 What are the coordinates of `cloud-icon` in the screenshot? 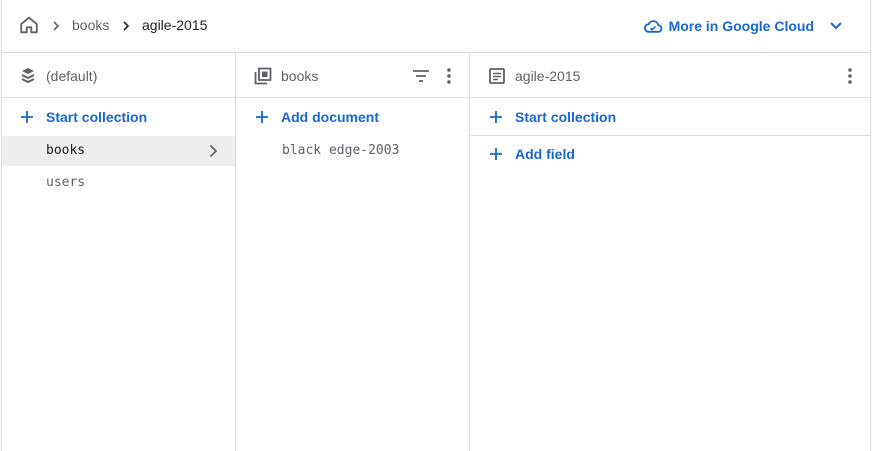 It's located at (652, 26).